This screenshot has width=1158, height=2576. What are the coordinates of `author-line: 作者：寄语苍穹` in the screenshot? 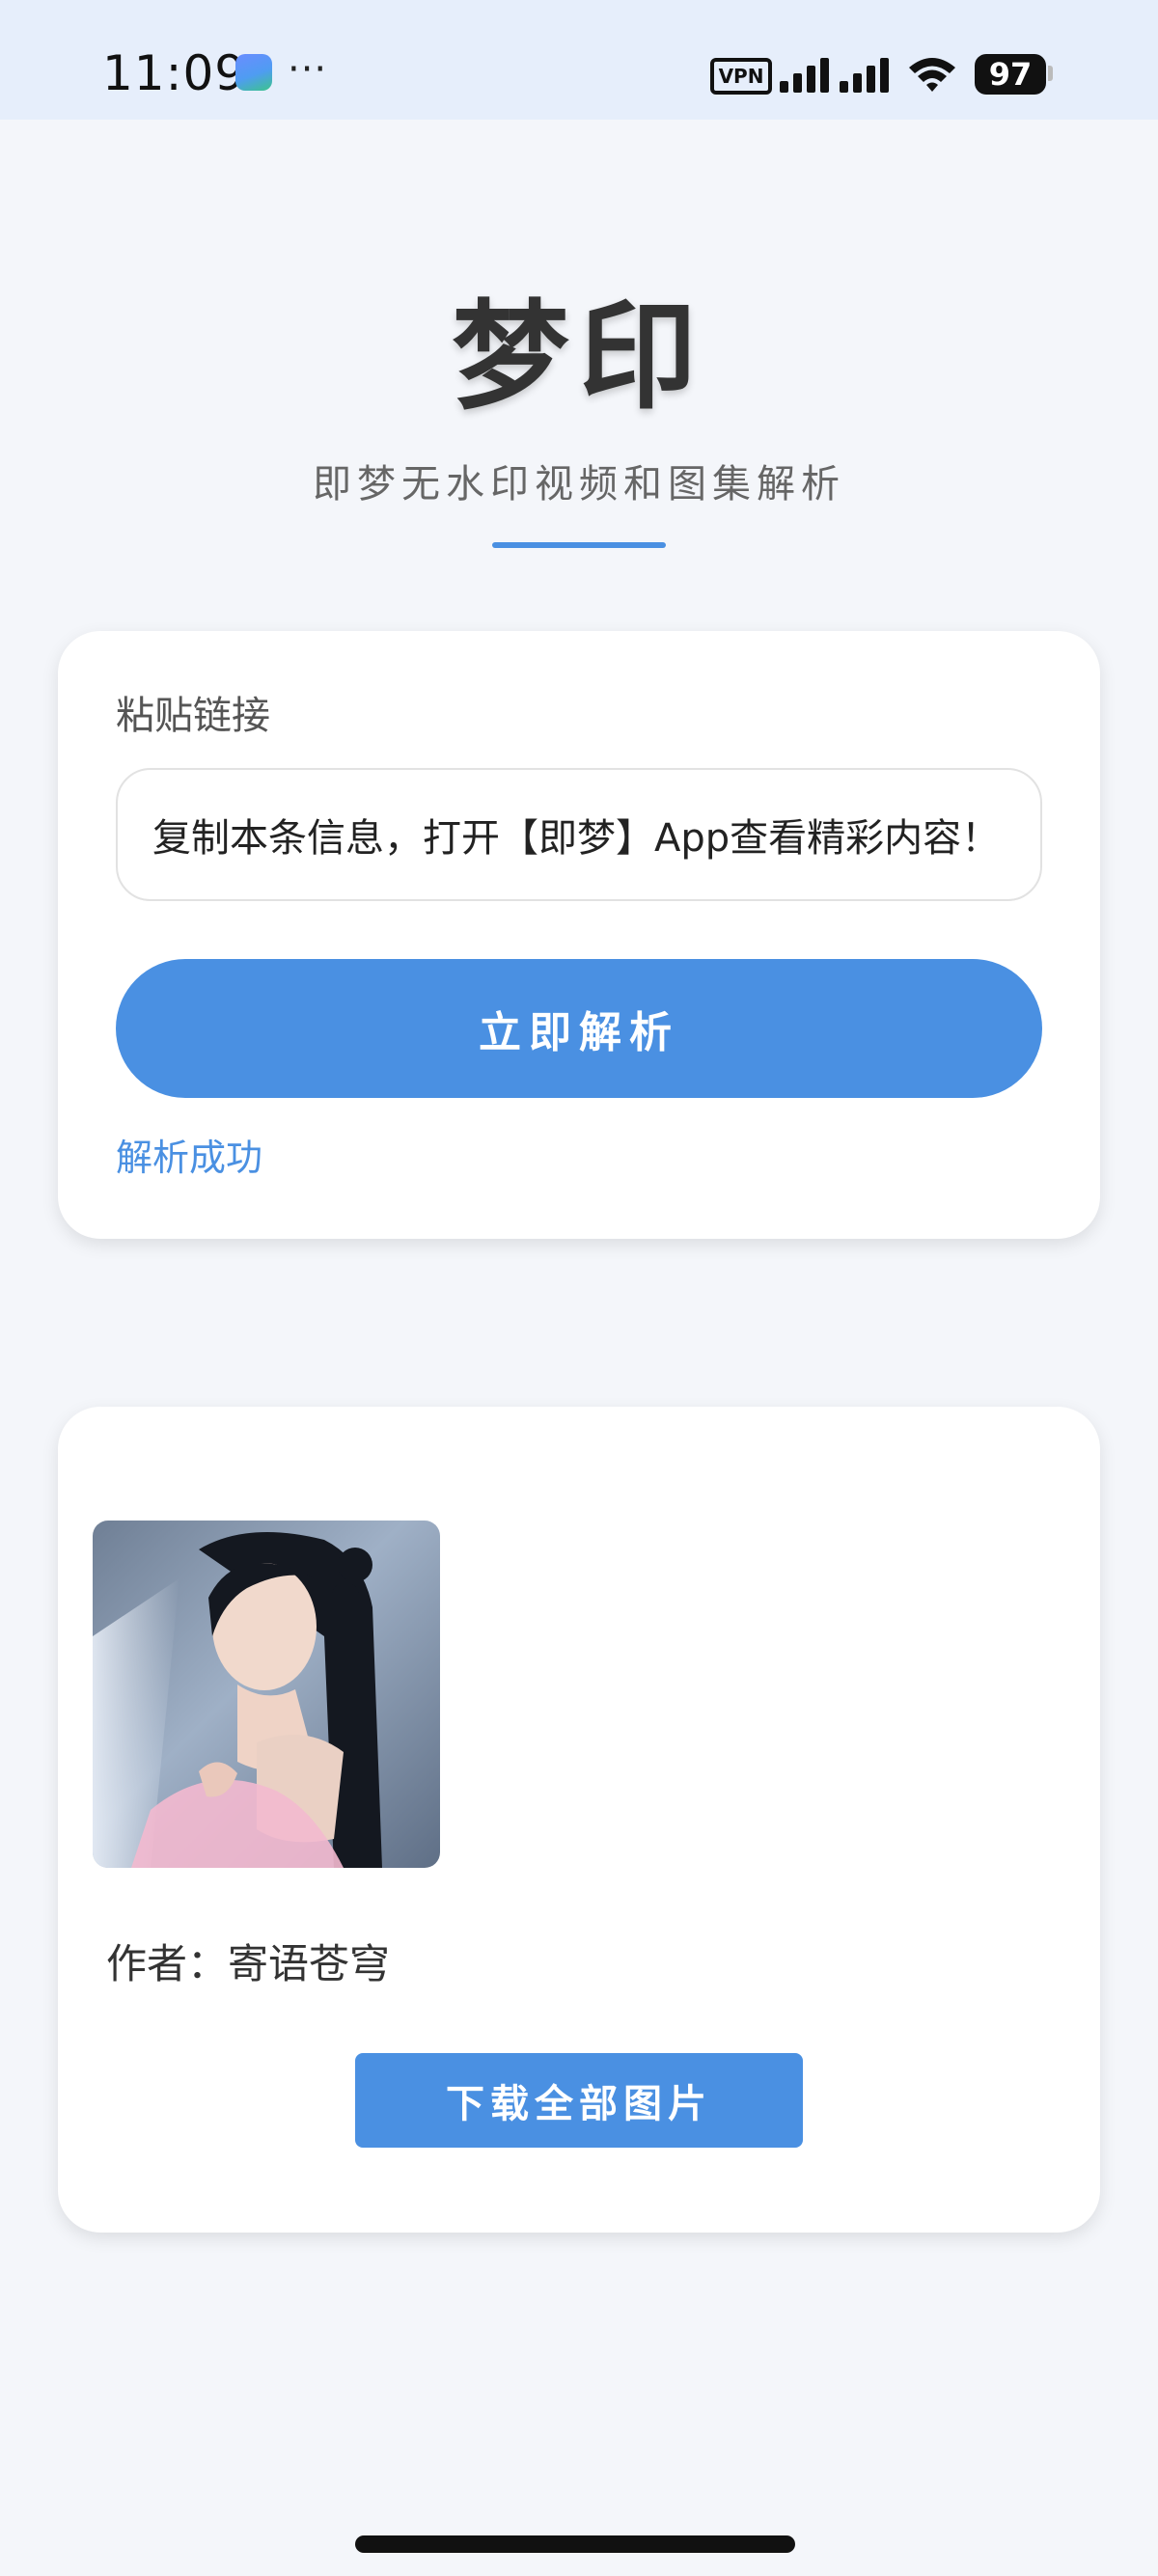 It's located at (248, 1963).